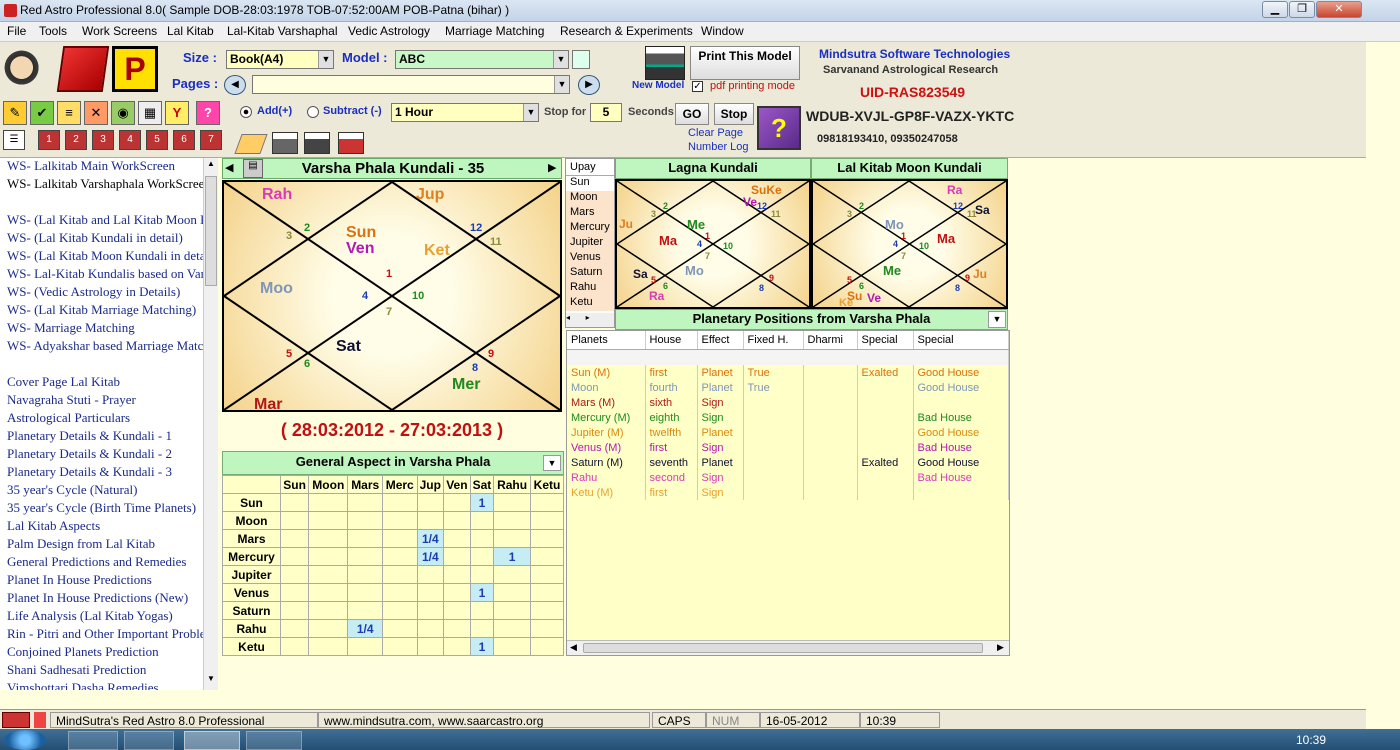 Image resolution: width=1400 pixels, height=750 pixels. What do you see at coordinates (105, 526) in the screenshot?
I see `list-item: Lal Kitab Aspects` at bounding box center [105, 526].